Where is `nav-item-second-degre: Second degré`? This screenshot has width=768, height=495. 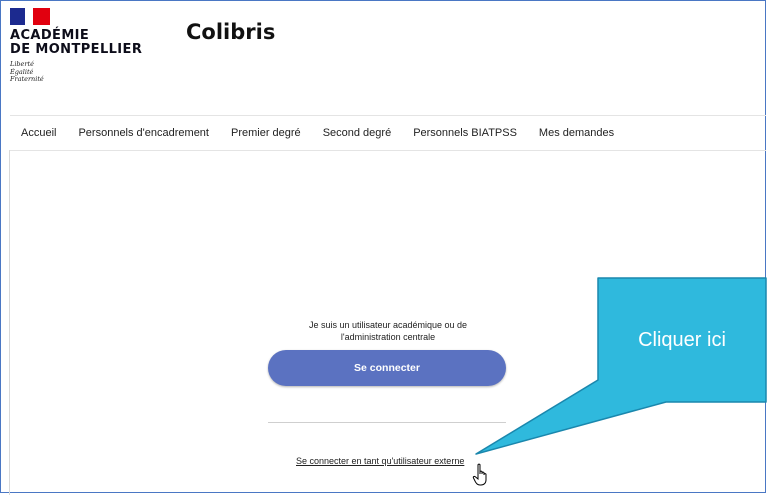
nav-item-second-degre: Second degré is located at coordinates (357, 133).